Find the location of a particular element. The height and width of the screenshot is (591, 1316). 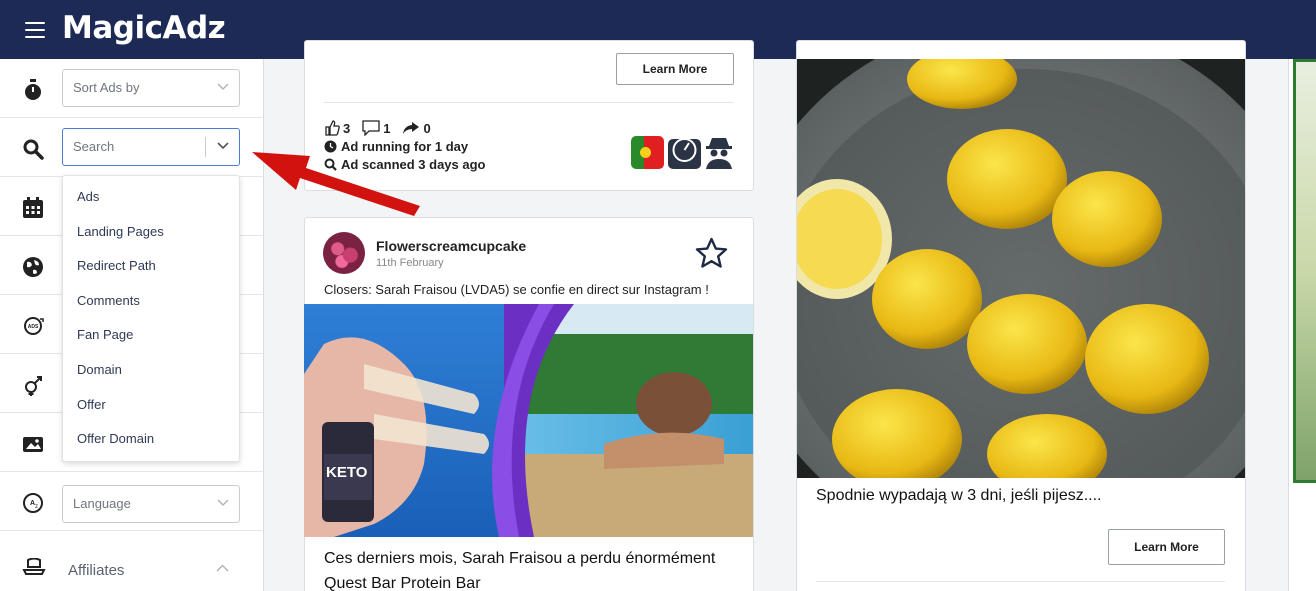

image-icon is located at coordinates (33, 444).